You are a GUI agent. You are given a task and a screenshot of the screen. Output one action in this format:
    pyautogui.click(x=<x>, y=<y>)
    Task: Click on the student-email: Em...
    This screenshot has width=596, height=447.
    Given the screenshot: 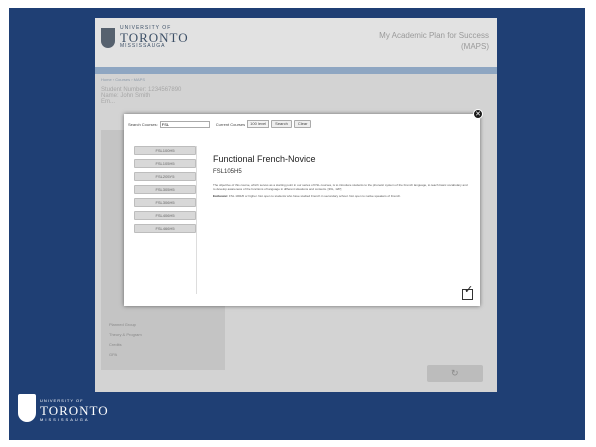 What is the action you would take?
    pyautogui.click(x=108, y=102)
    